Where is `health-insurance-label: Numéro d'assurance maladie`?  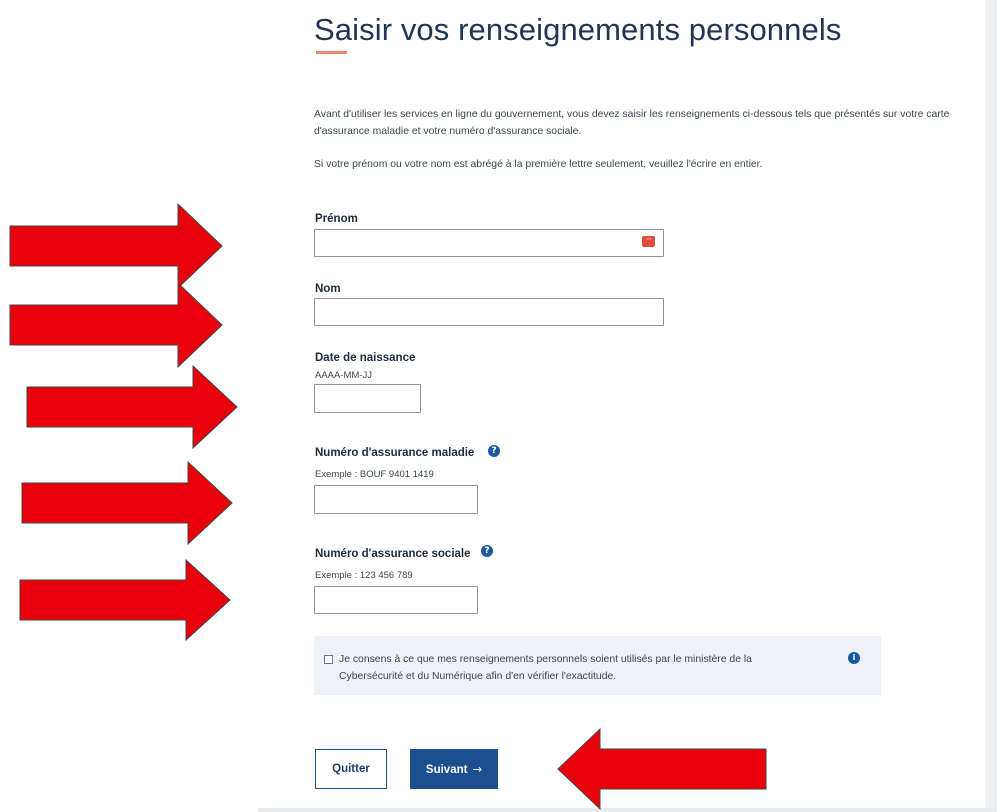 health-insurance-label: Numéro d'assurance maladie is located at coordinates (395, 453).